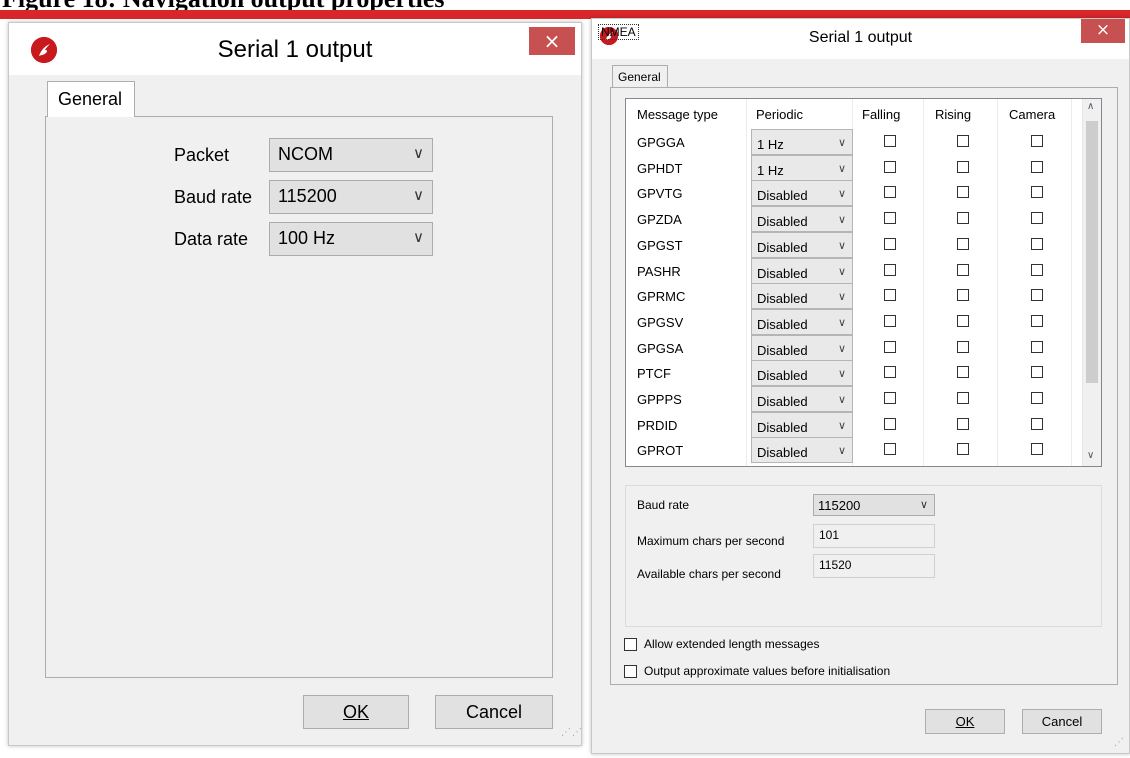  Describe the element at coordinates (881, 114) in the screenshot. I see `column-header-falling: Falling` at that location.